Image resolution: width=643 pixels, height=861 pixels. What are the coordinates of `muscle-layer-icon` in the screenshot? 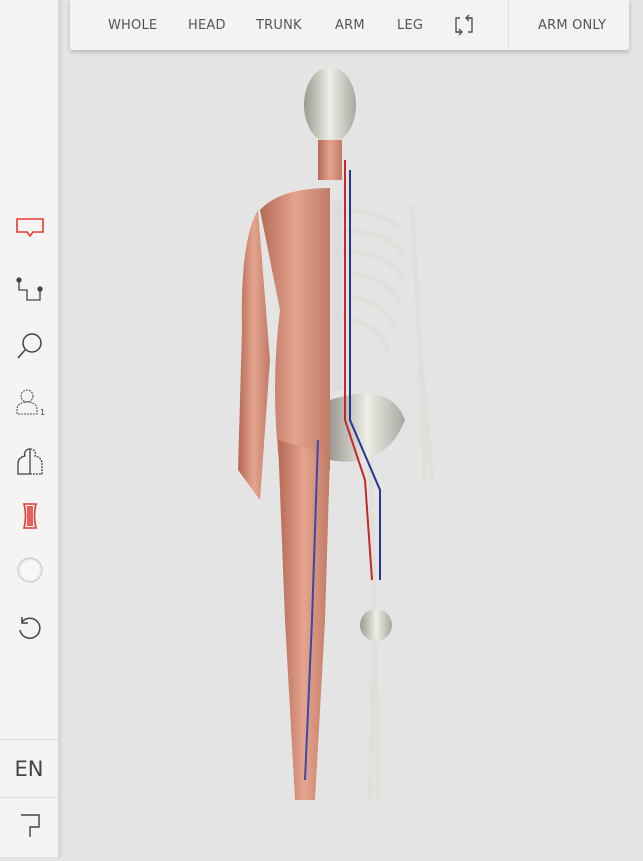 It's located at (30, 516).